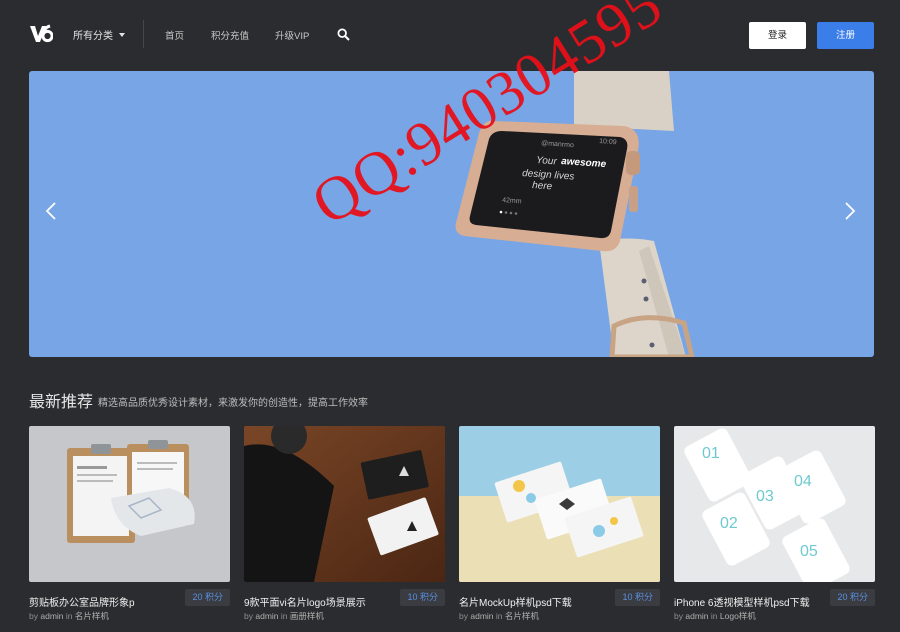  What do you see at coordinates (729, 523) in the screenshot?
I see `svg-text: 02` at bounding box center [729, 523].